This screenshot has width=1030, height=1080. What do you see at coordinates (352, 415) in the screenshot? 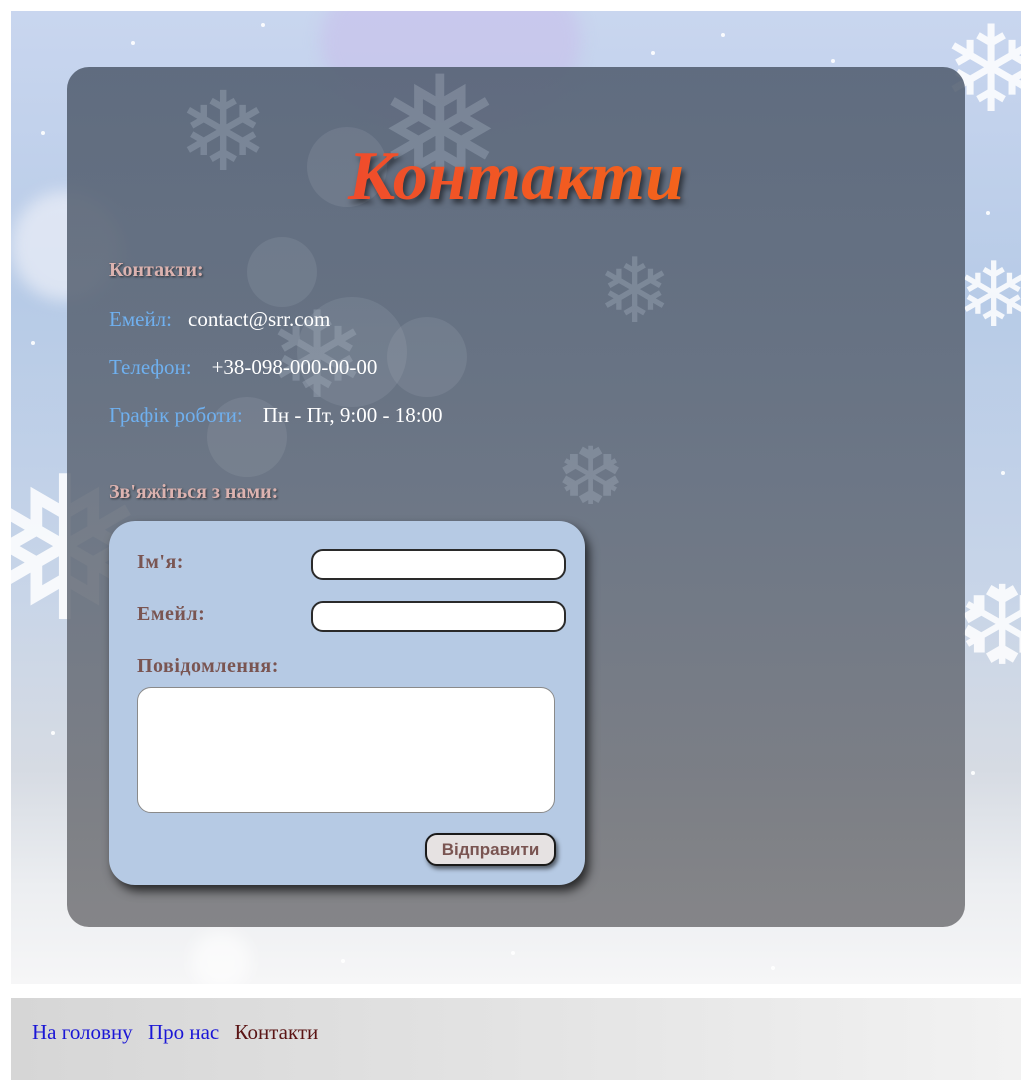
I see `schedule-info-value: Пн - Пт, 9:00 - 18:00` at bounding box center [352, 415].